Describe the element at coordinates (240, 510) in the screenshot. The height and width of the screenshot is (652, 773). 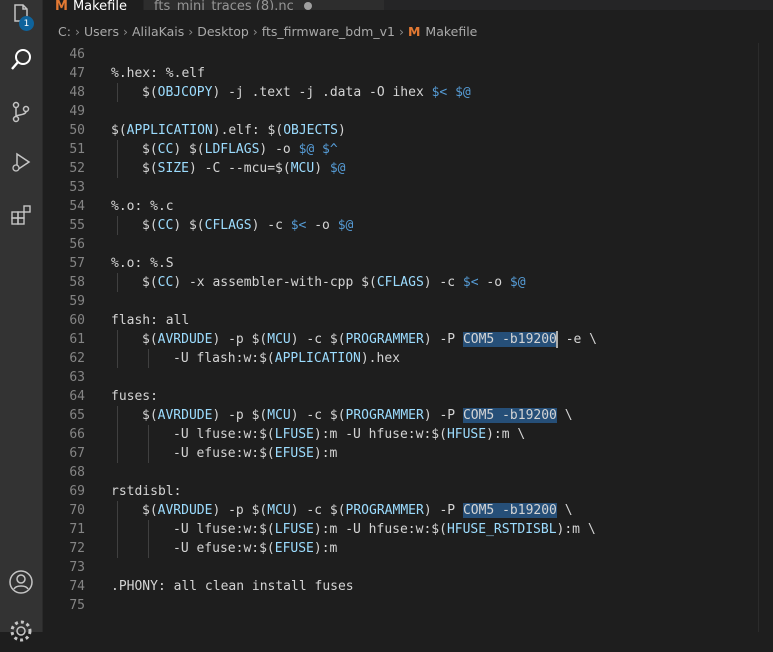
I see `code-token: ) -p $(` at that location.